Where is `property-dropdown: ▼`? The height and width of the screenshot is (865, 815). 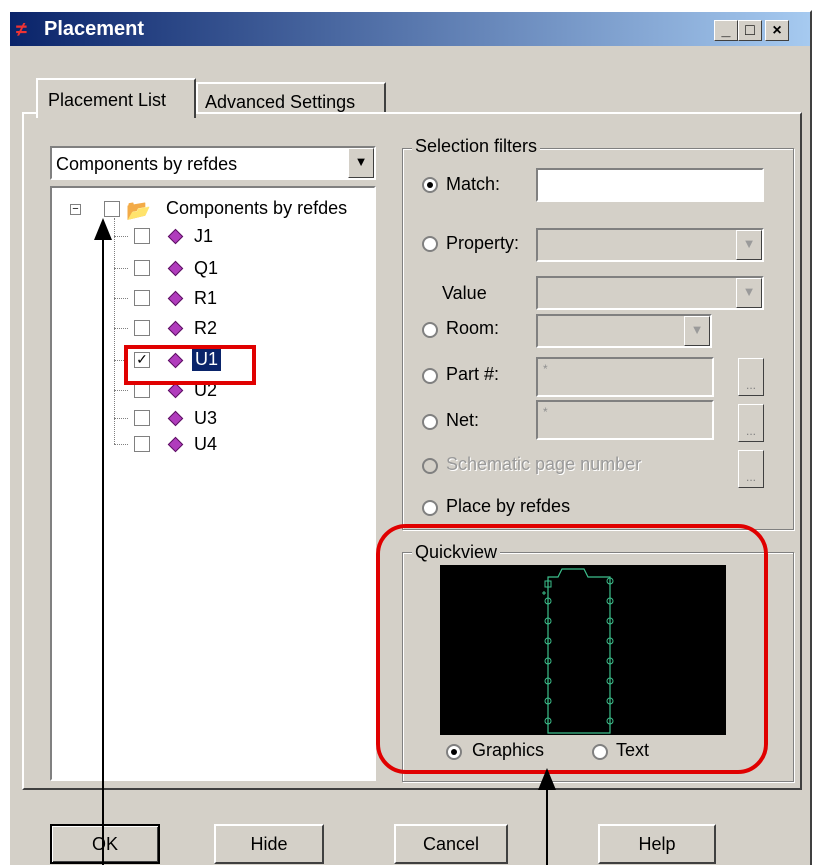
property-dropdown: ▼ is located at coordinates (650, 245).